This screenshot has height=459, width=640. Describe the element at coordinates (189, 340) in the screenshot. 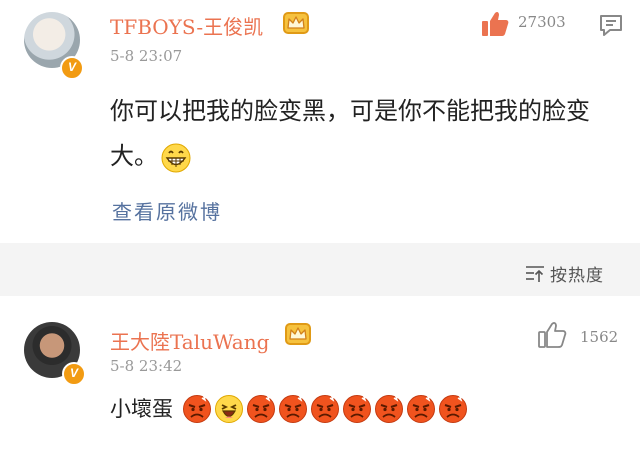

I see `reply-author-name: 王大陸TaluWang` at that location.